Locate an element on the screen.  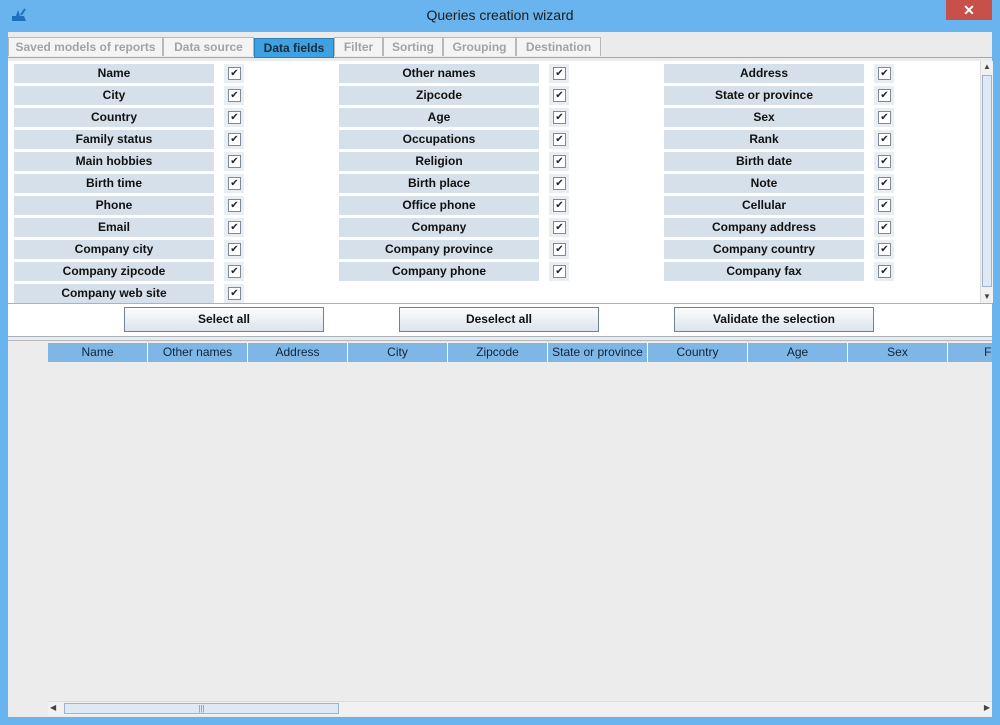
field-label: Birth date is located at coordinates (764, 161).